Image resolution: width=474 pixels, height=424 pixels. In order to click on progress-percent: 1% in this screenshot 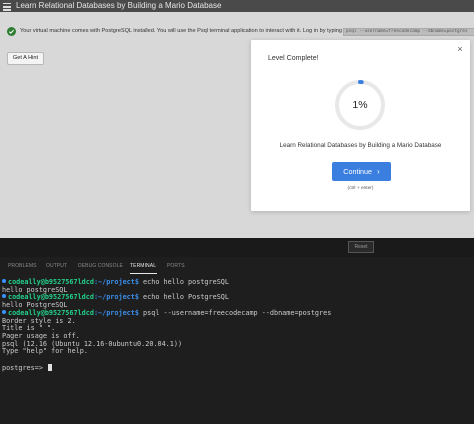, I will do `click(360, 105)`.